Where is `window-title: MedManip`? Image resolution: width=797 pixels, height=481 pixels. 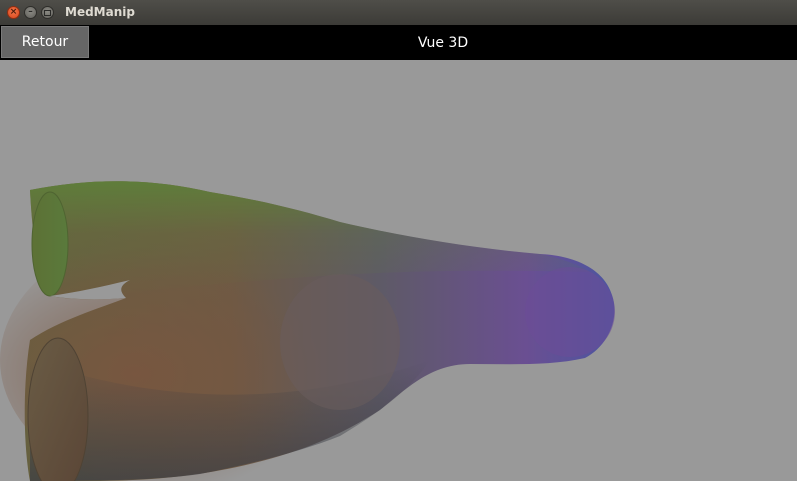
window-title: MedManip is located at coordinates (100, 12).